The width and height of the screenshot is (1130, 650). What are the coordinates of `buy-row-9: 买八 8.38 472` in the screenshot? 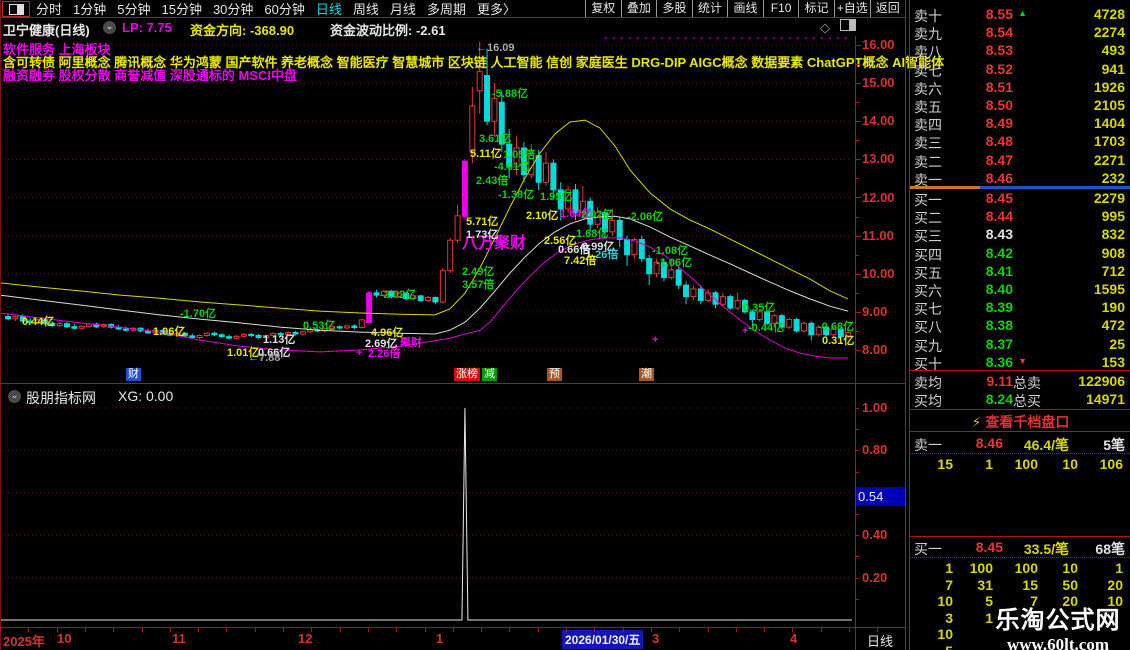 It's located at (1020, 326).